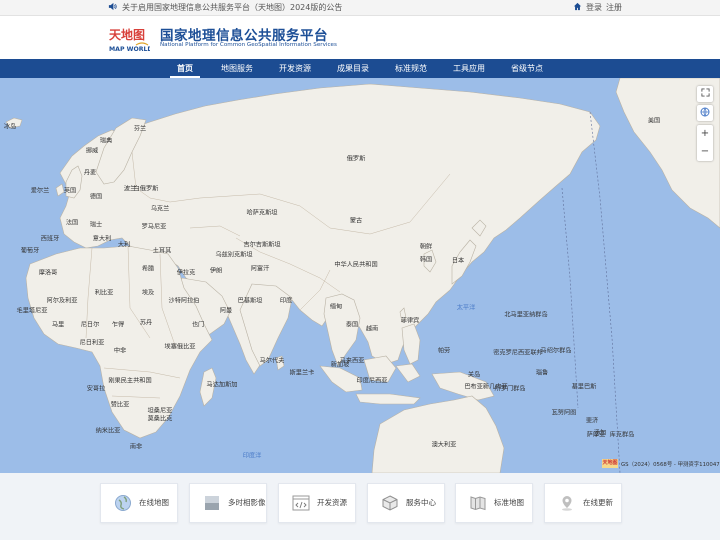 This screenshot has height=540, width=720. I want to click on country-label: 丹麦, so click(90, 173).